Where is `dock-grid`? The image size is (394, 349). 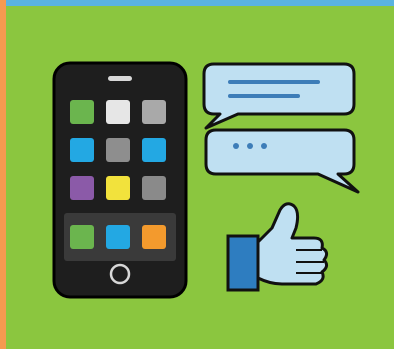
dock-grid is located at coordinates (118, 237).